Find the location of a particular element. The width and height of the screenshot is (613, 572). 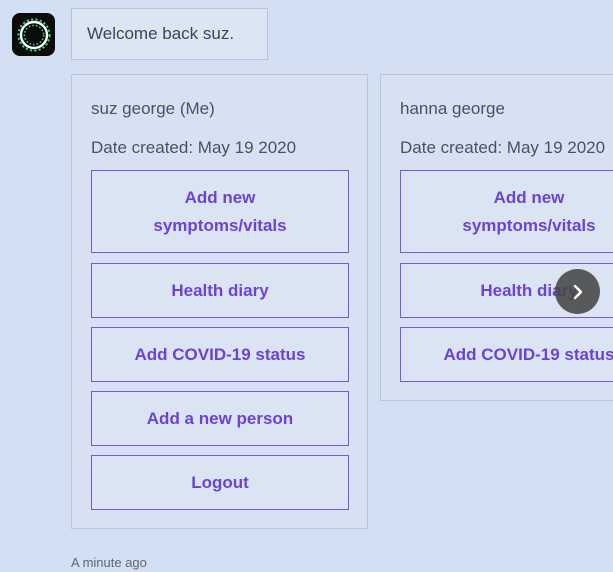

welcome-message: Welcome back suz. is located at coordinates (169, 34).